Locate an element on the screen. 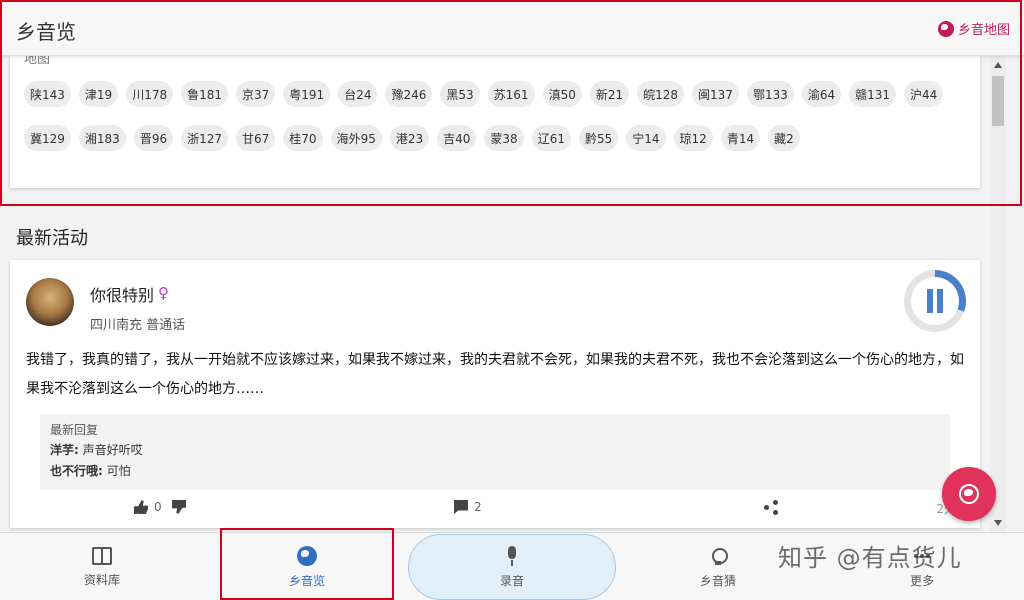 The image size is (1024, 600). region-chip: 藏2 is located at coordinates (784, 138).